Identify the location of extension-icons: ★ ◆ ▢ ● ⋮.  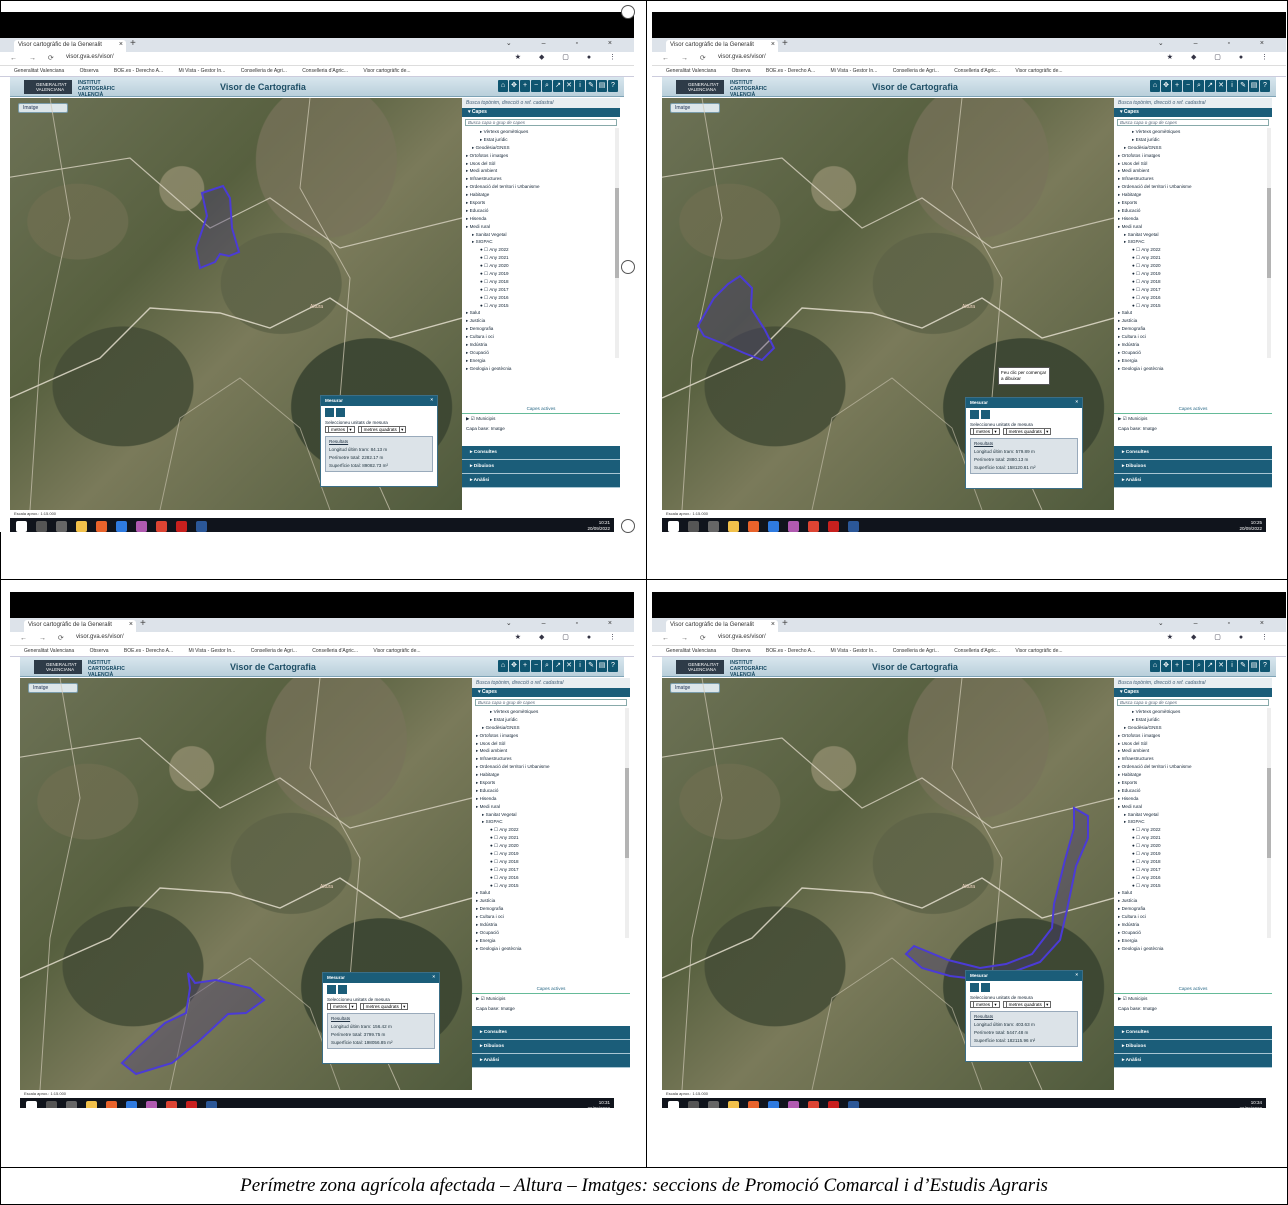
(569, 637).